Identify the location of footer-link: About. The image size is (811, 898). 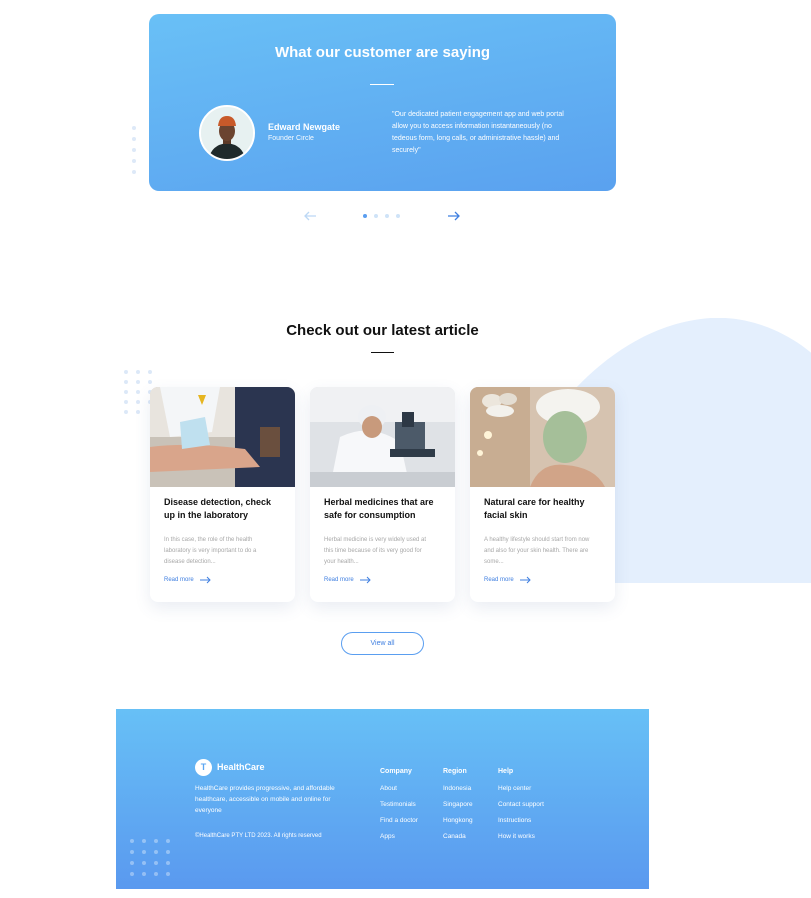
(399, 788).